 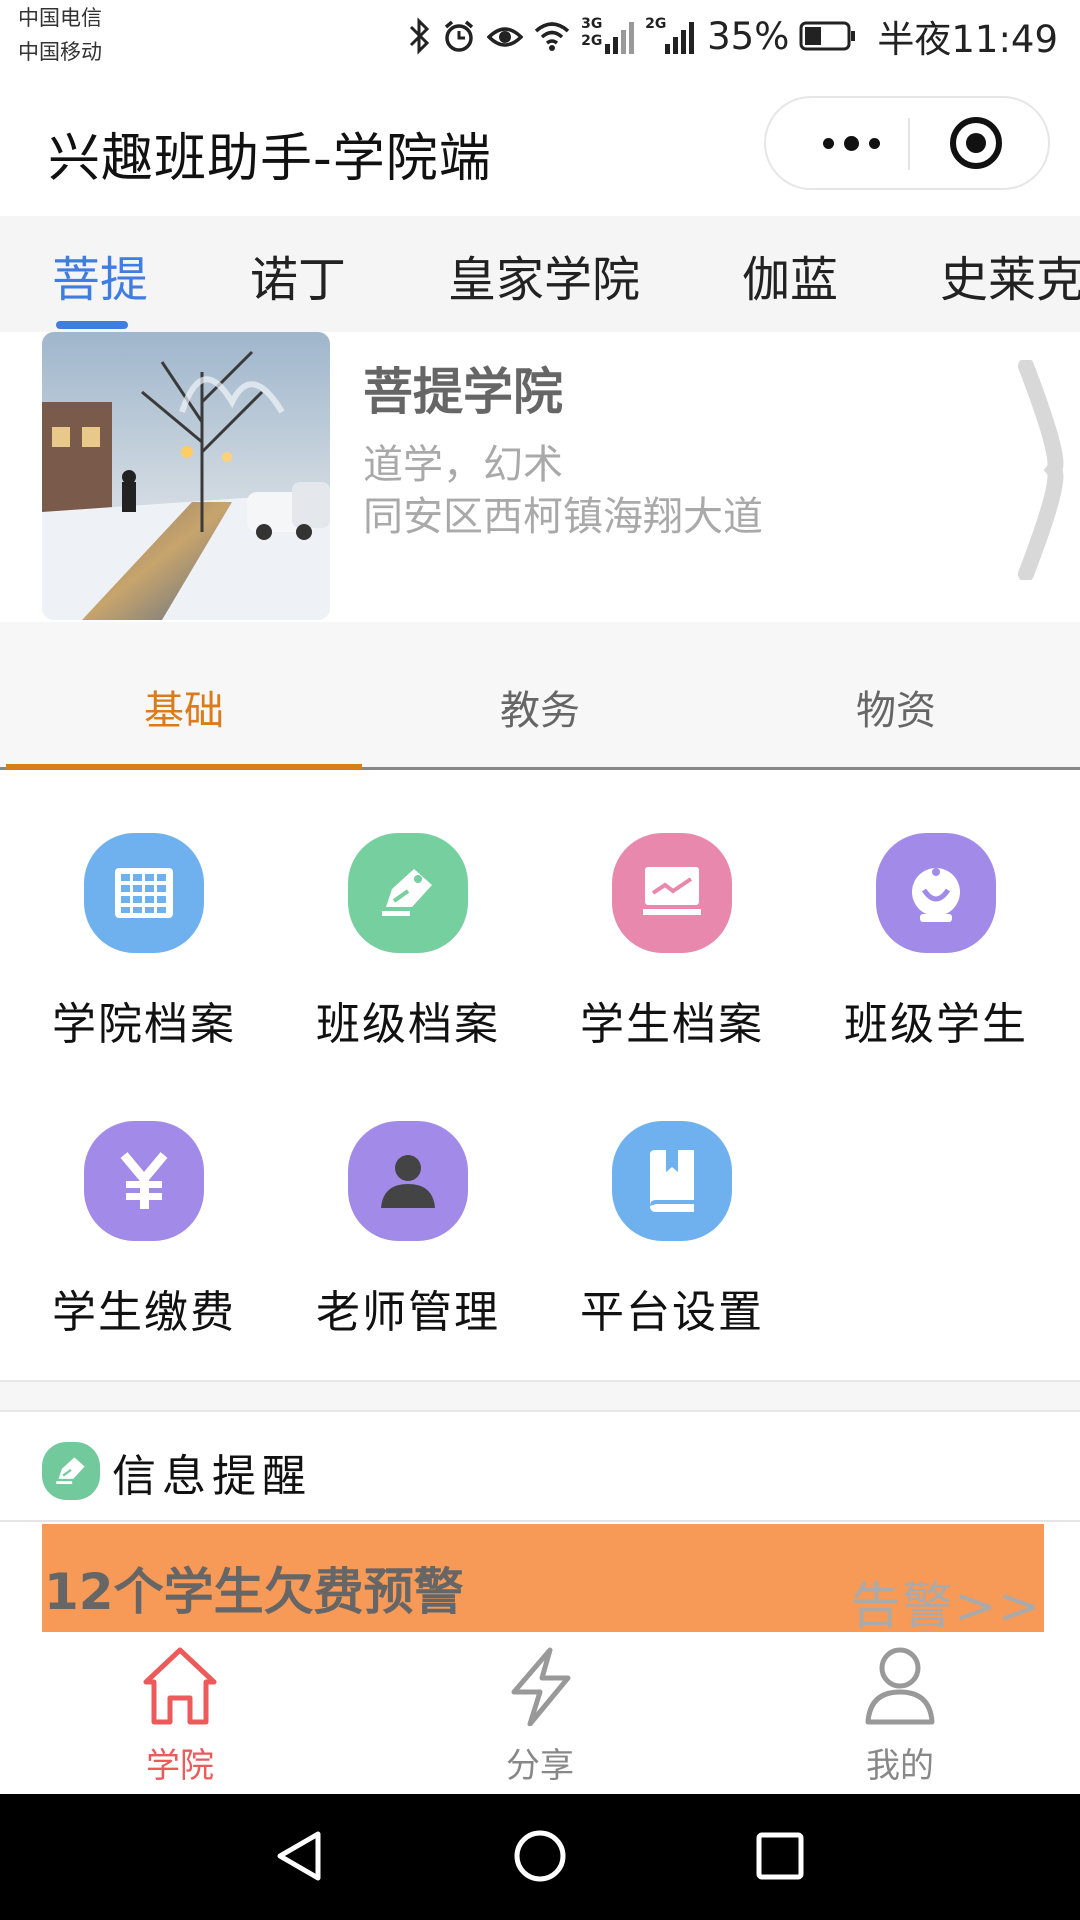 What do you see at coordinates (180, 1686) in the screenshot?
I see `home-icon` at bounding box center [180, 1686].